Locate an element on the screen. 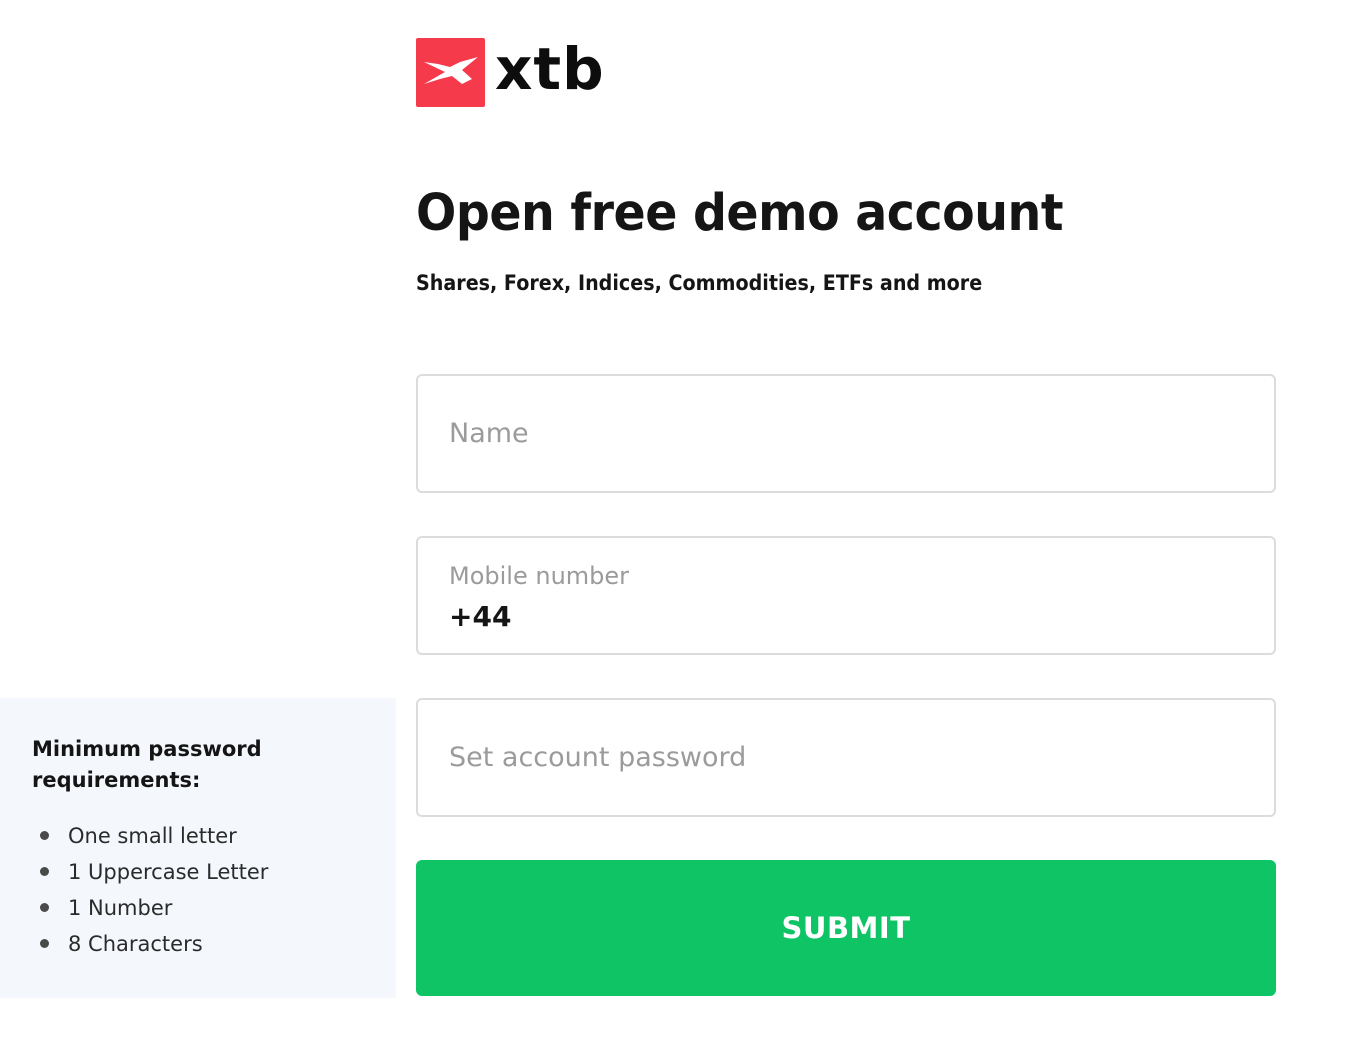  requirement-text: One small letter is located at coordinates (152, 836).